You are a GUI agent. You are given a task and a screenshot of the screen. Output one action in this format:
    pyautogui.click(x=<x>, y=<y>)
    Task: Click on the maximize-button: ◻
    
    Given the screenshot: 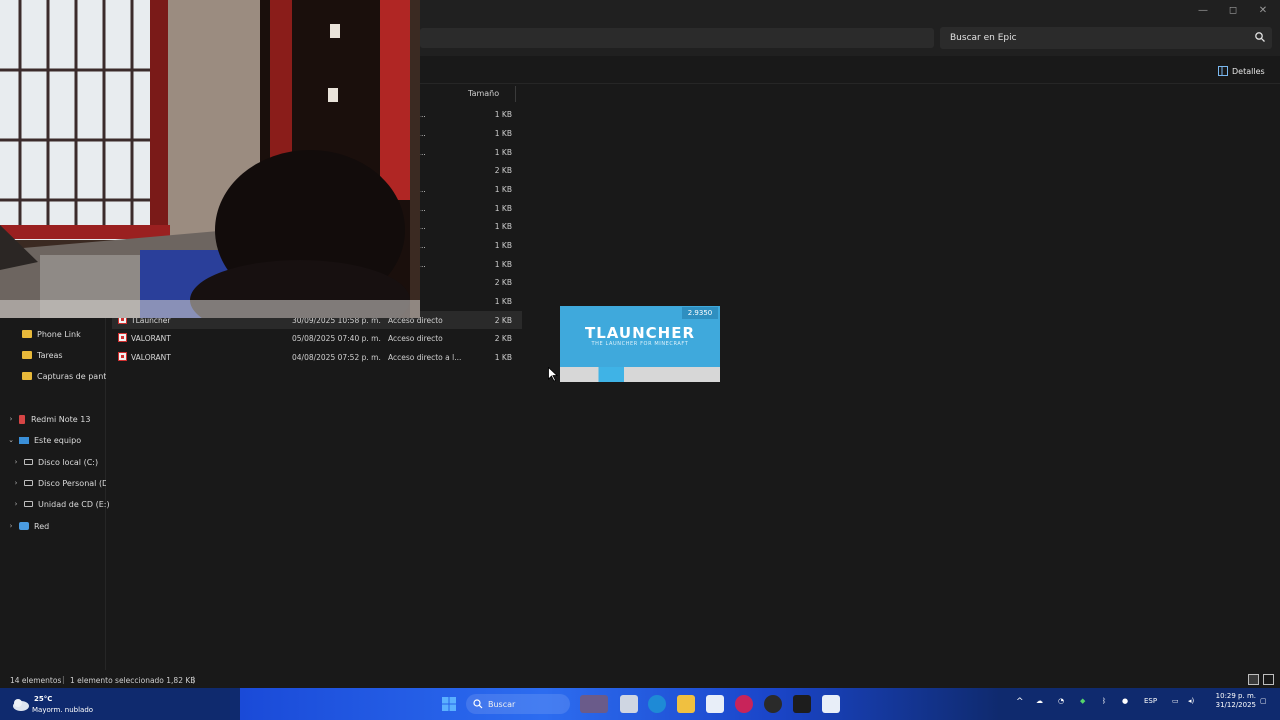 What is the action you would take?
    pyautogui.click(x=1233, y=10)
    